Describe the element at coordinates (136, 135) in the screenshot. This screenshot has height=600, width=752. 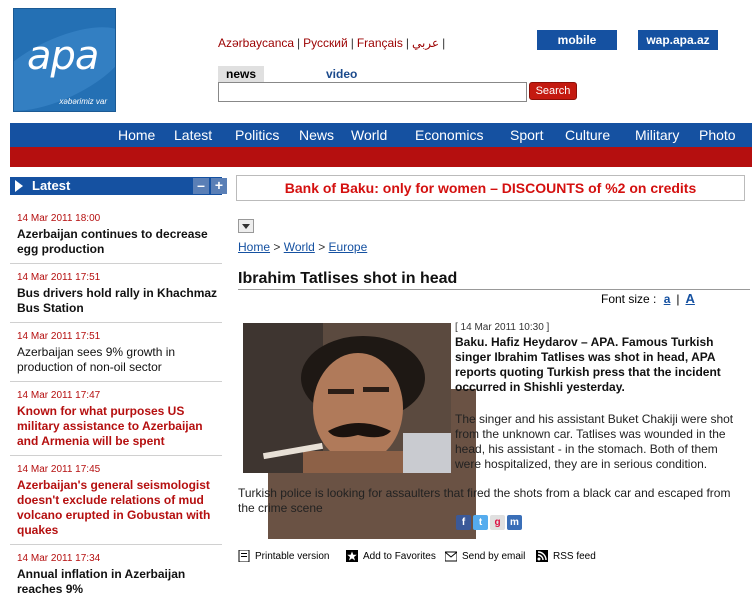
I see `nav-item-home: Home` at that location.